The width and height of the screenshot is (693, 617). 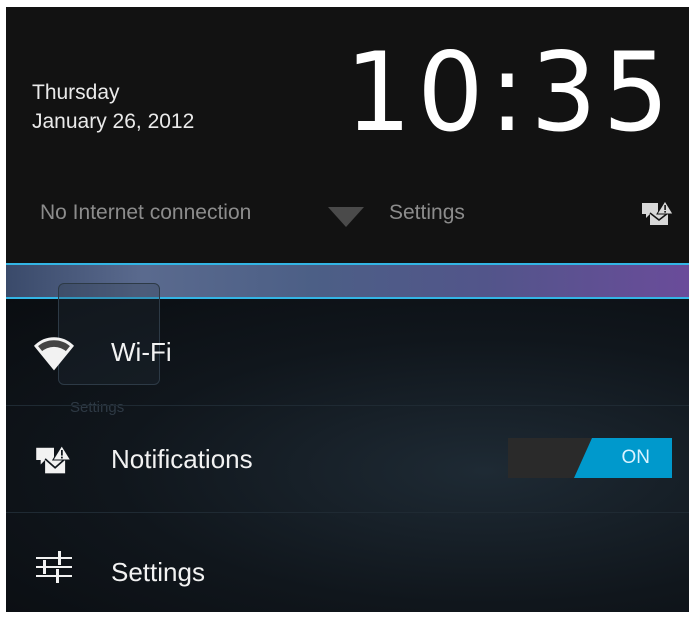 What do you see at coordinates (602, 92) in the screenshot?
I see `clock-minutes: 35` at bounding box center [602, 92].